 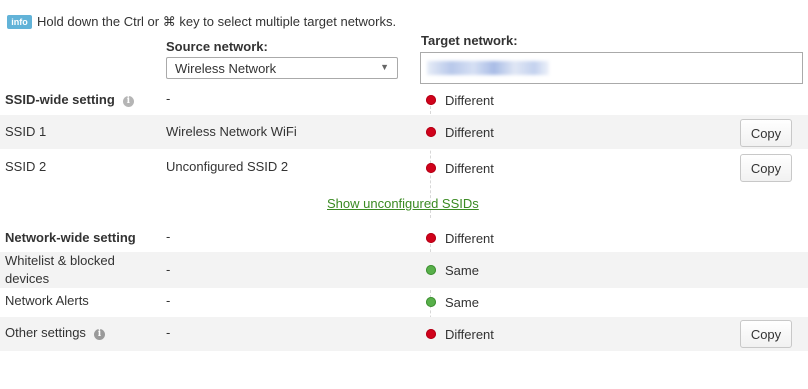 I want to click on network-wide-header-row: Network-wide setting - Different, so click(x=404, y=237).